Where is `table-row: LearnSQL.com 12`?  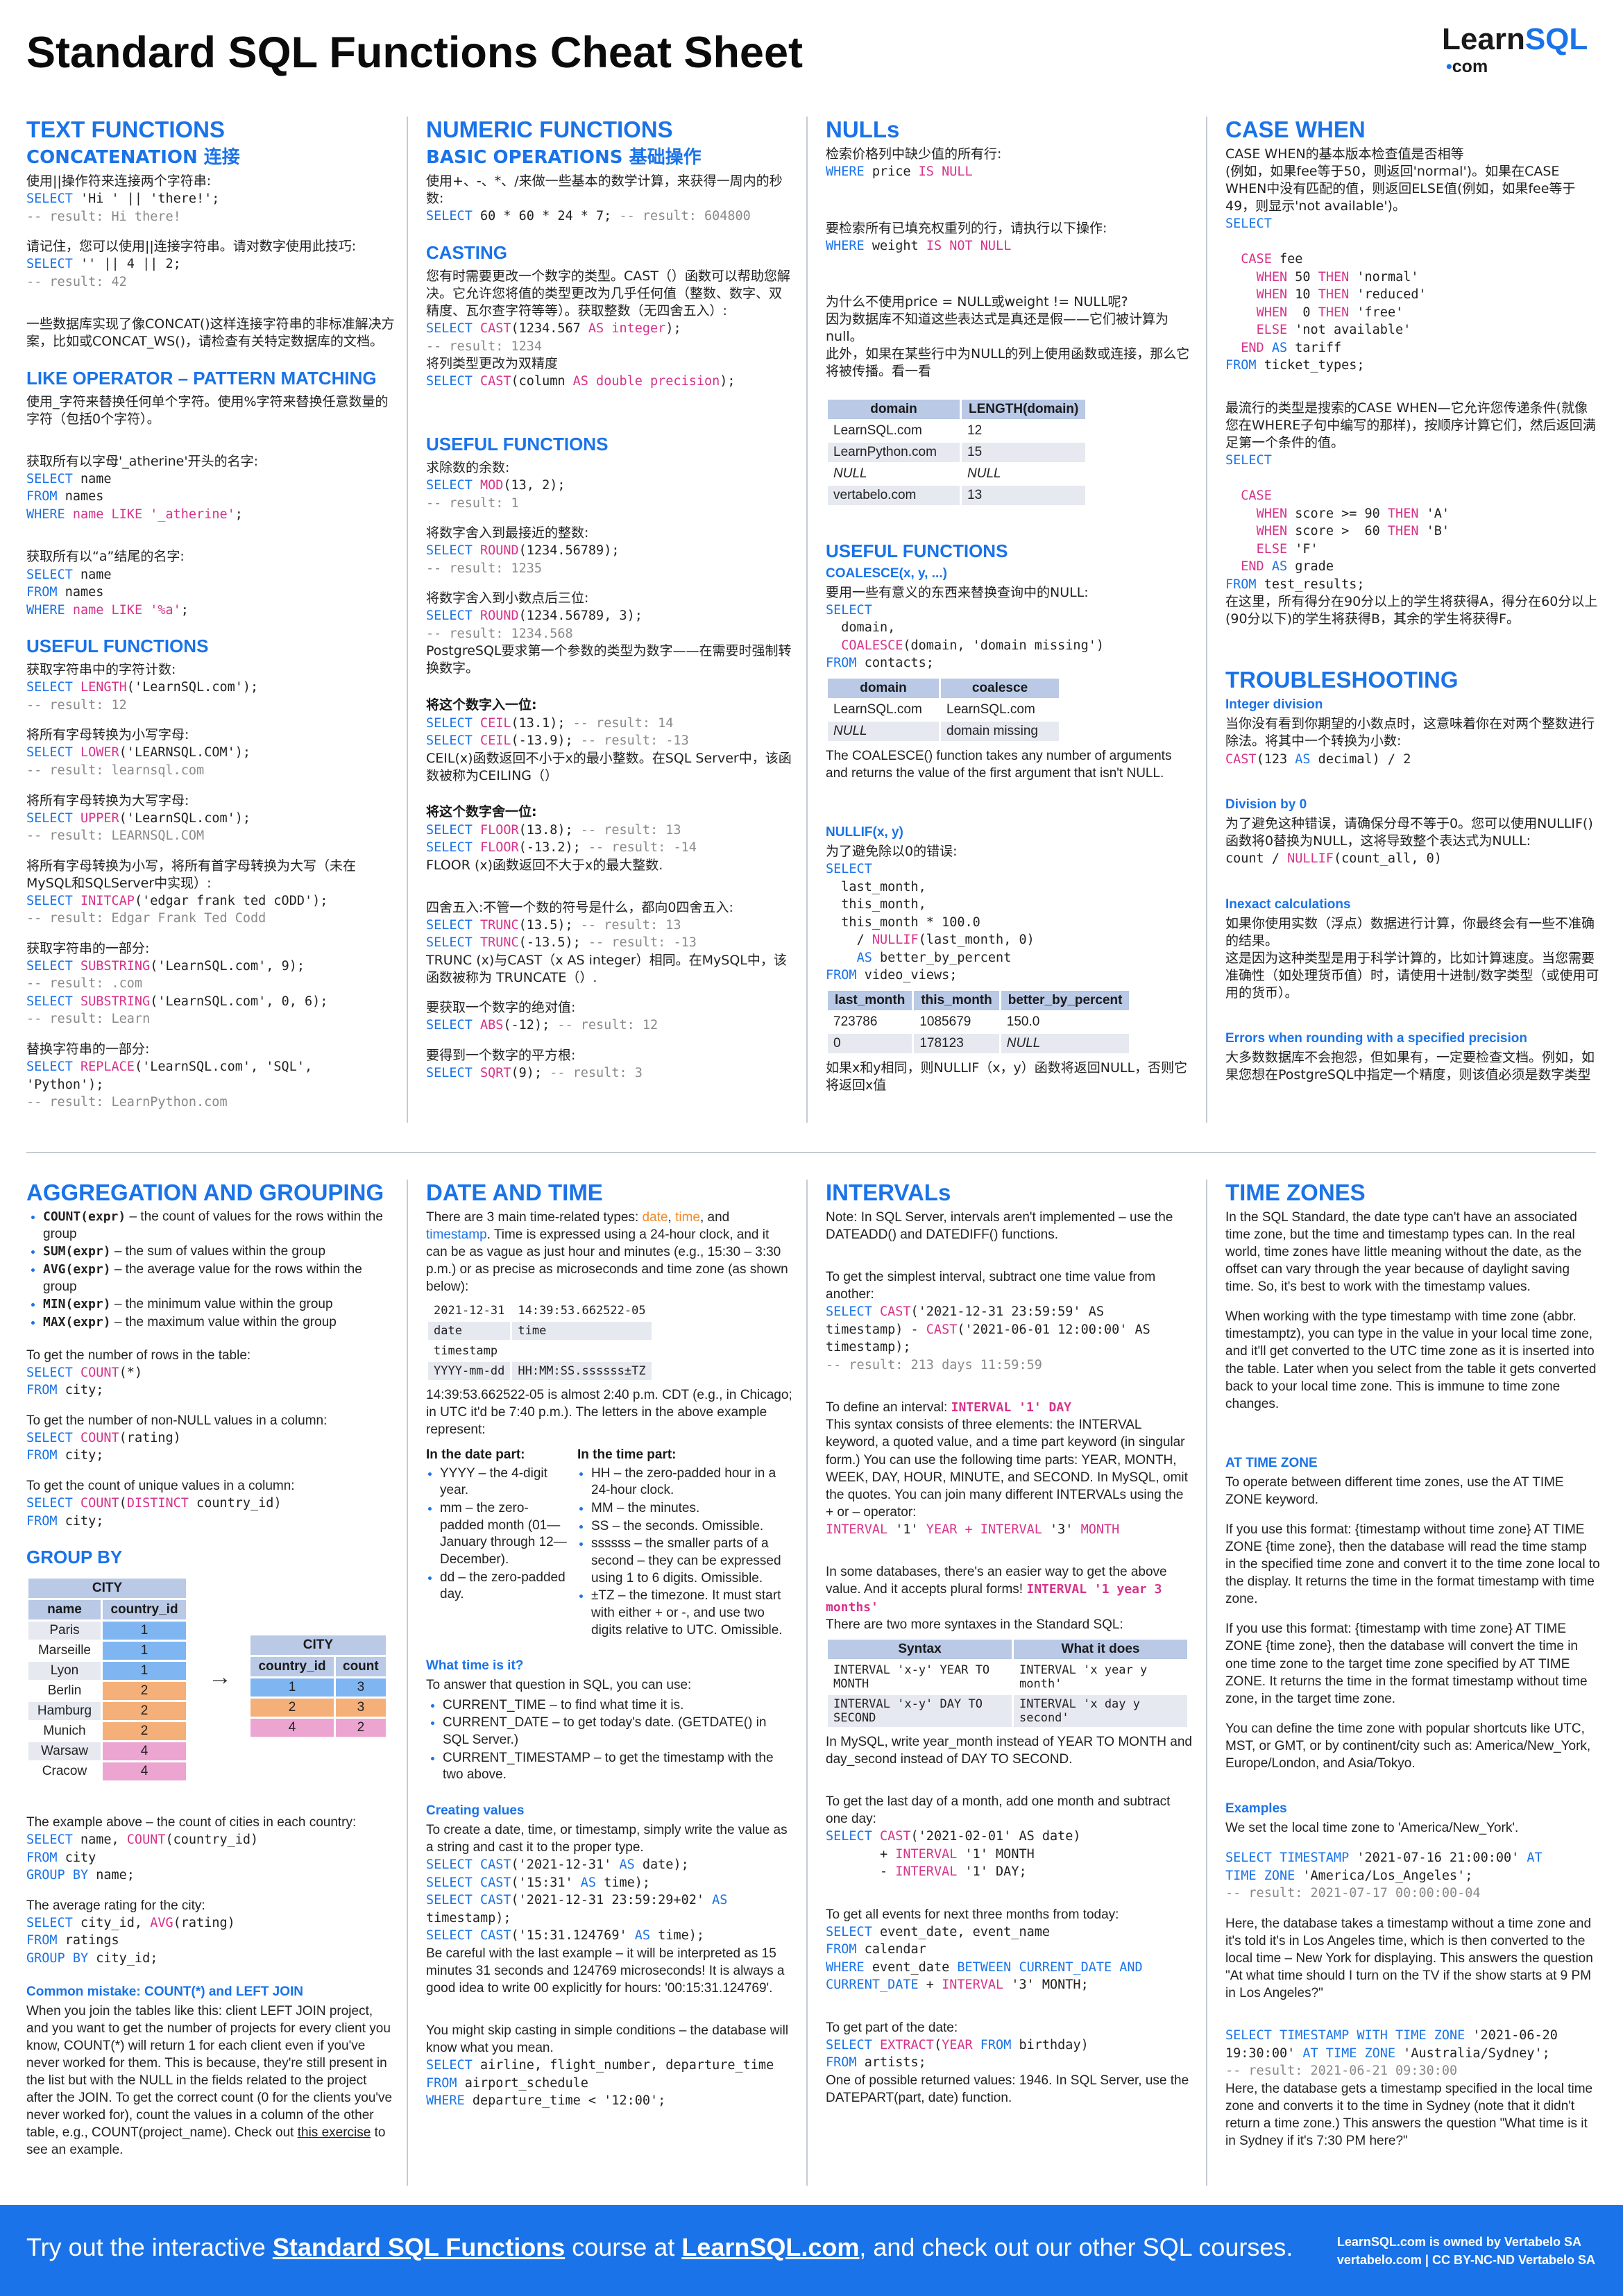
table-row: LearnSQL.com 12 is located at coordinates (956, 431).